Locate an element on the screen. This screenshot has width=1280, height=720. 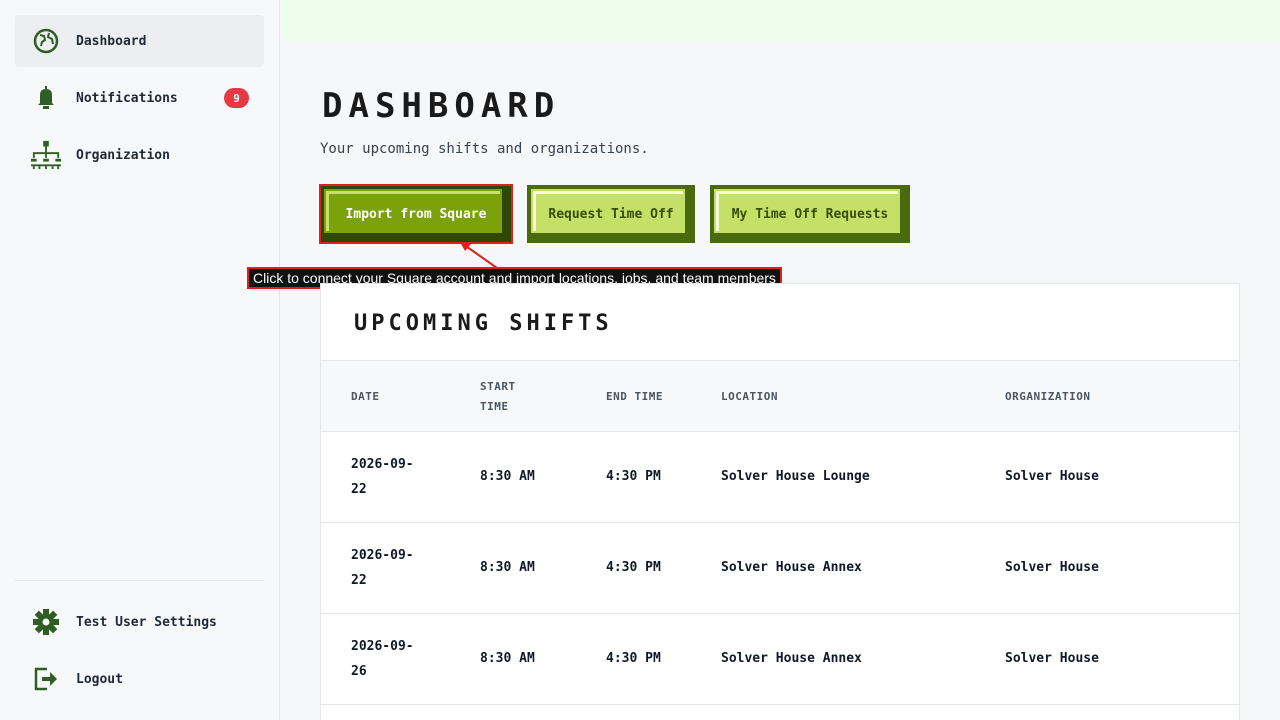
sidebar-item-settings: Test User Settings is located at coordinates (139, 622).